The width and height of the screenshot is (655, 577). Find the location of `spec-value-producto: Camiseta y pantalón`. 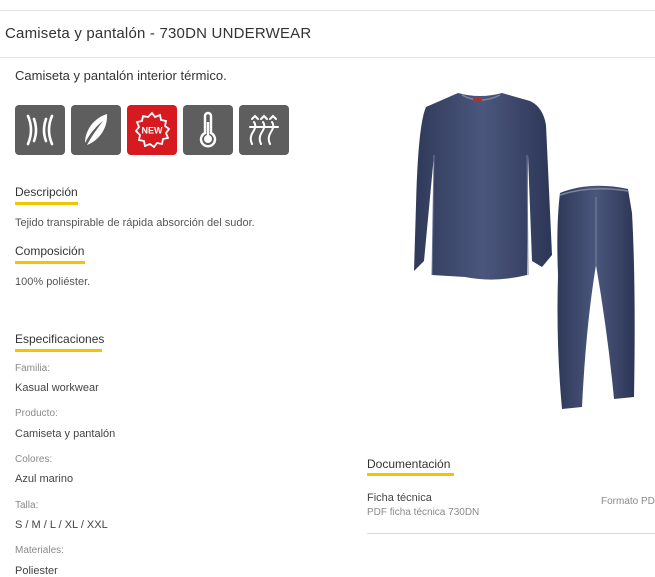

spec-value-producto: Camiseta y pantalón is located at coordinates (65, 434).